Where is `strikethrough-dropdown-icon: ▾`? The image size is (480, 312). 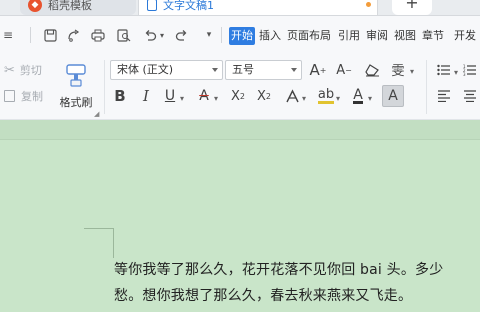
strikethrough-dropdown-icon: ▾ is located at coordinates (216, 98).